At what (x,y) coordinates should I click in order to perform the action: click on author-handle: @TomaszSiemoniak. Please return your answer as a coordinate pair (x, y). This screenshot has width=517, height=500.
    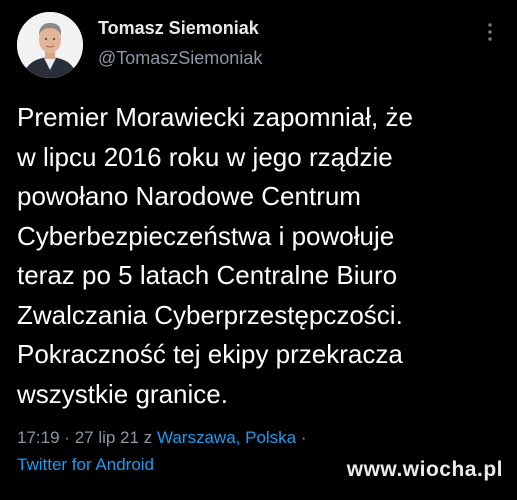
    Looking at the image, I should click on (180, 58).